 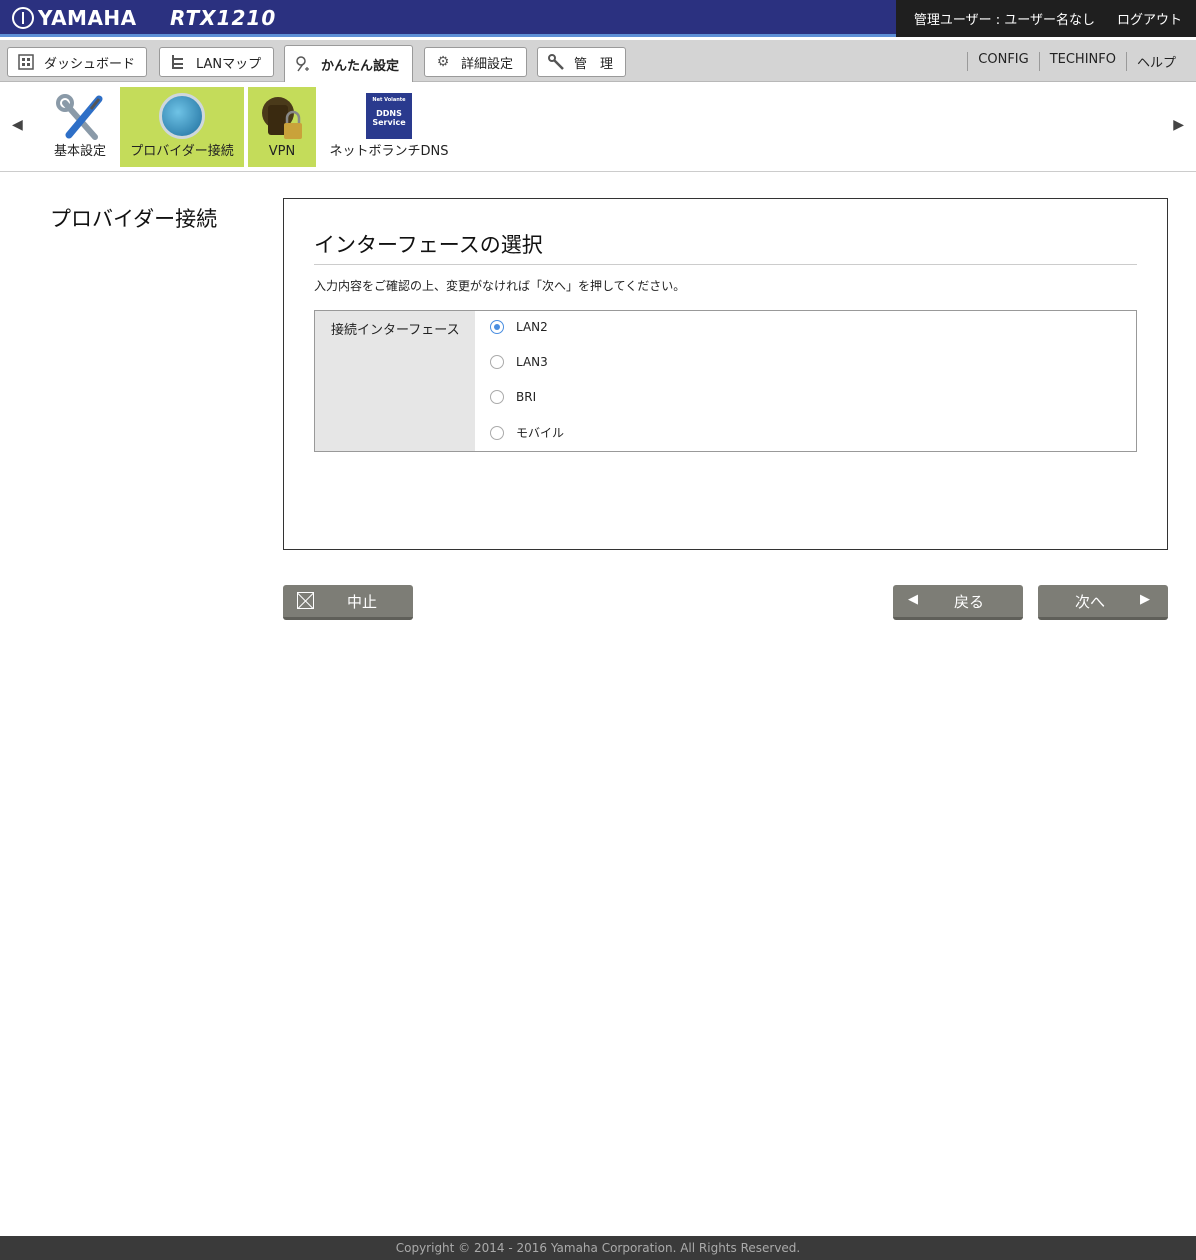 I want to click on tab-label: 管 理, so click(x=594, y=64).